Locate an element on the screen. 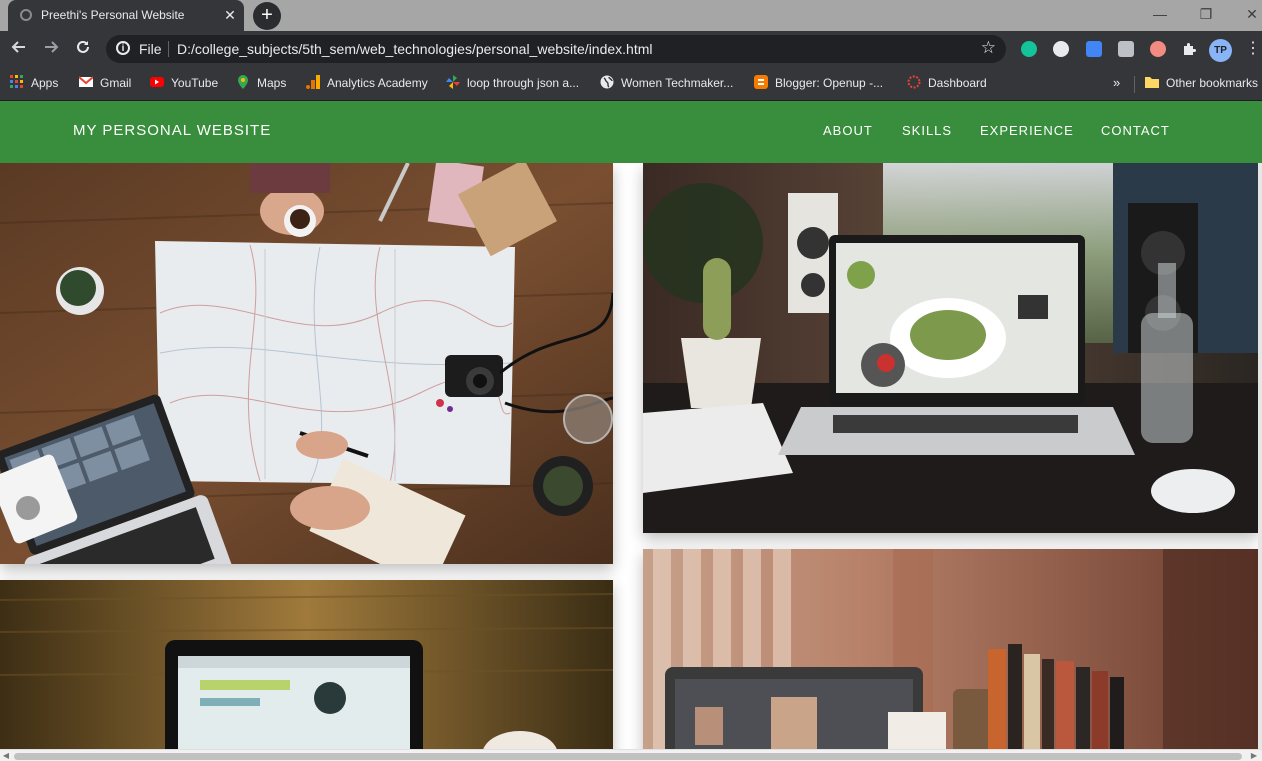 The image size is (1262, 761). youtube-icon is located at coordinates (157, 82).